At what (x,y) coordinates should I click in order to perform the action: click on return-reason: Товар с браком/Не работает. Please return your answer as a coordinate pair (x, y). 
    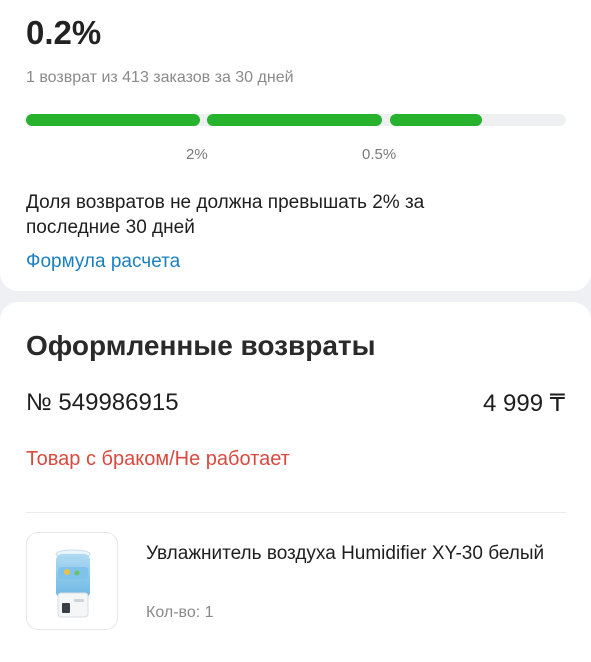
    Looking at the image, I should click on (158, 459).